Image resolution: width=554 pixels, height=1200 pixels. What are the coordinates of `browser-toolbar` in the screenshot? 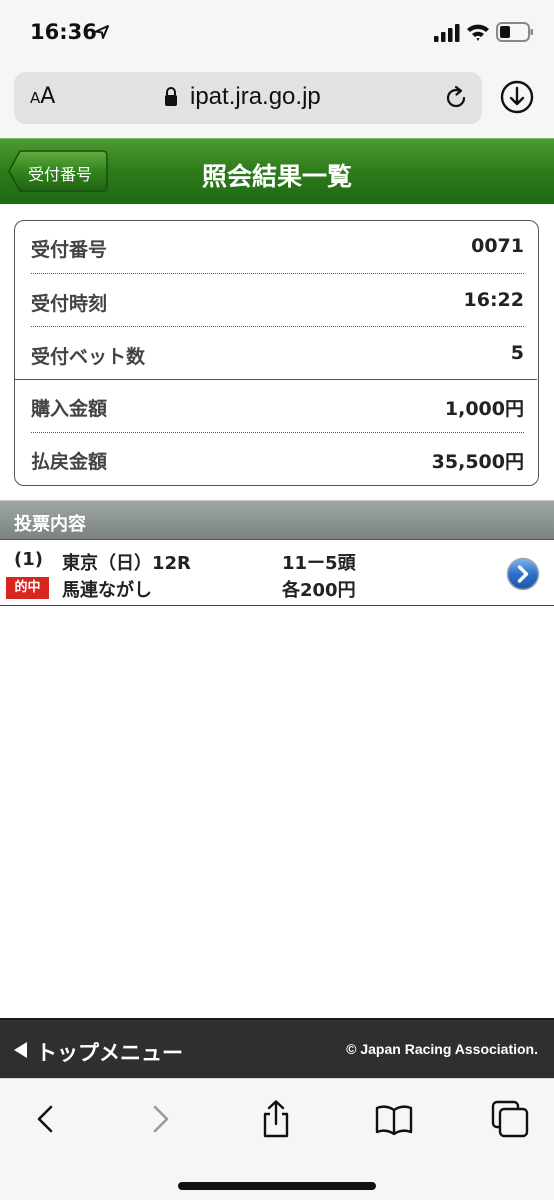 It's located at (277, 1139).